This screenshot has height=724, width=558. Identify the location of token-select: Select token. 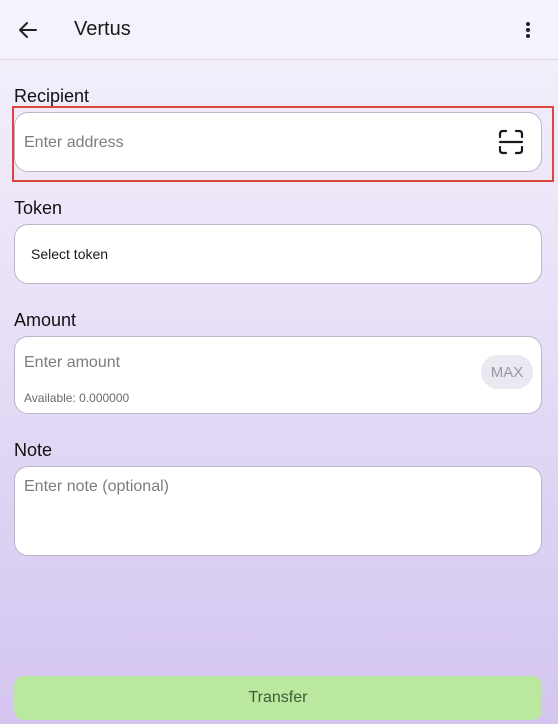
(278, 254).